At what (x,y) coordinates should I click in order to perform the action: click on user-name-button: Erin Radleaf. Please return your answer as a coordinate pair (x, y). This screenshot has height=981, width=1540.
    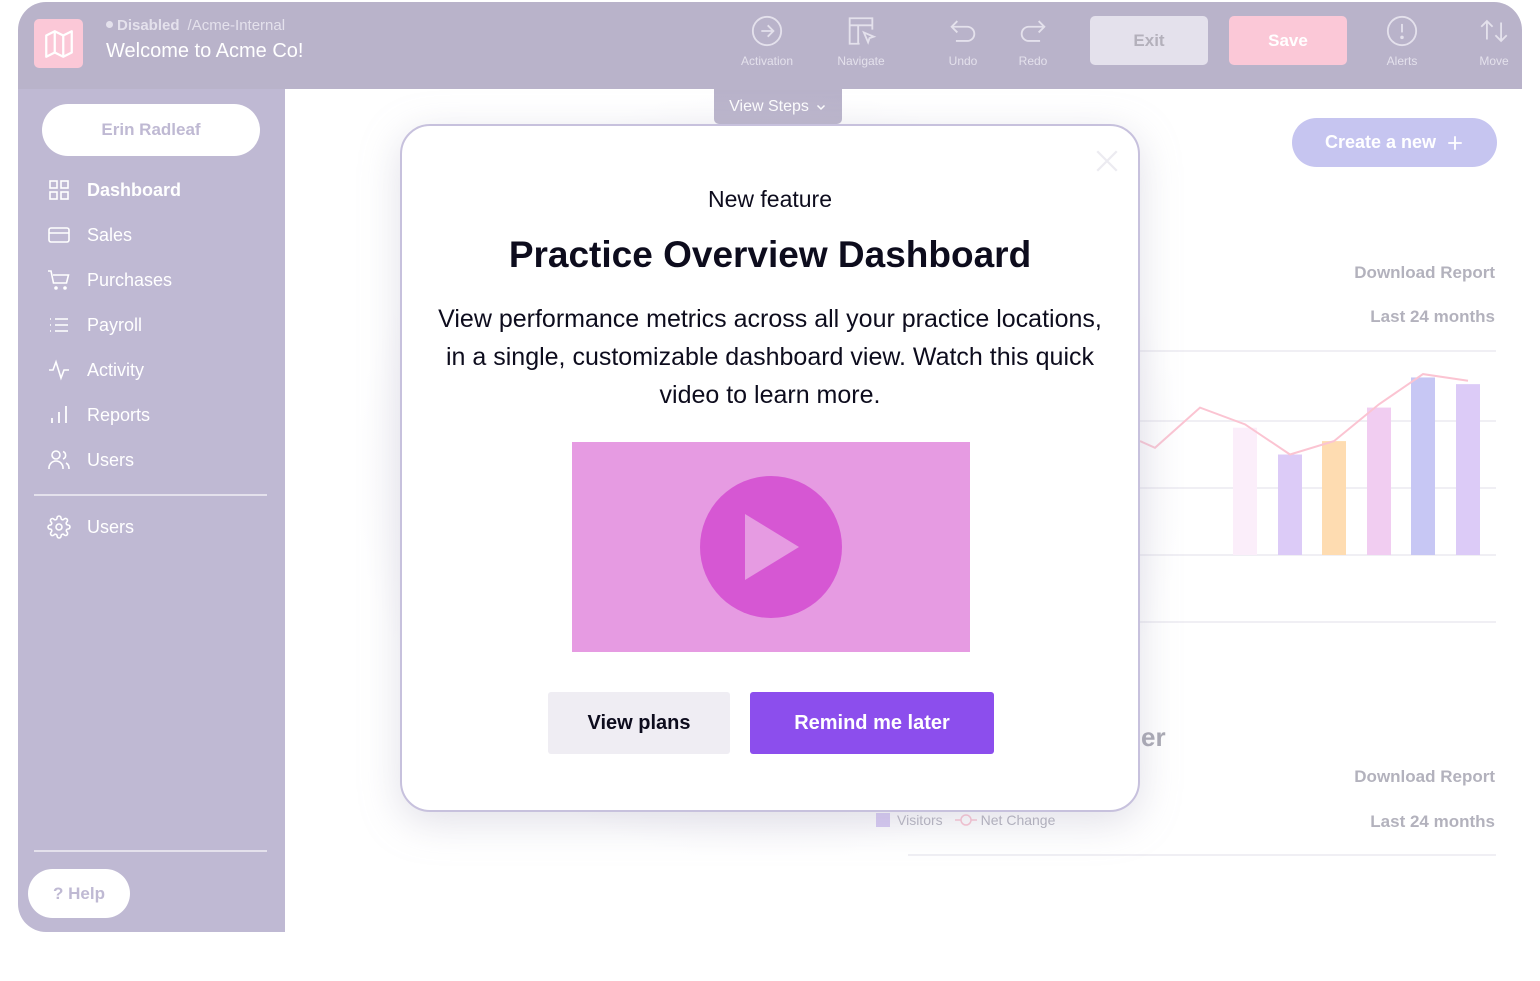
    Looking at the image, I should click on (151, 130).